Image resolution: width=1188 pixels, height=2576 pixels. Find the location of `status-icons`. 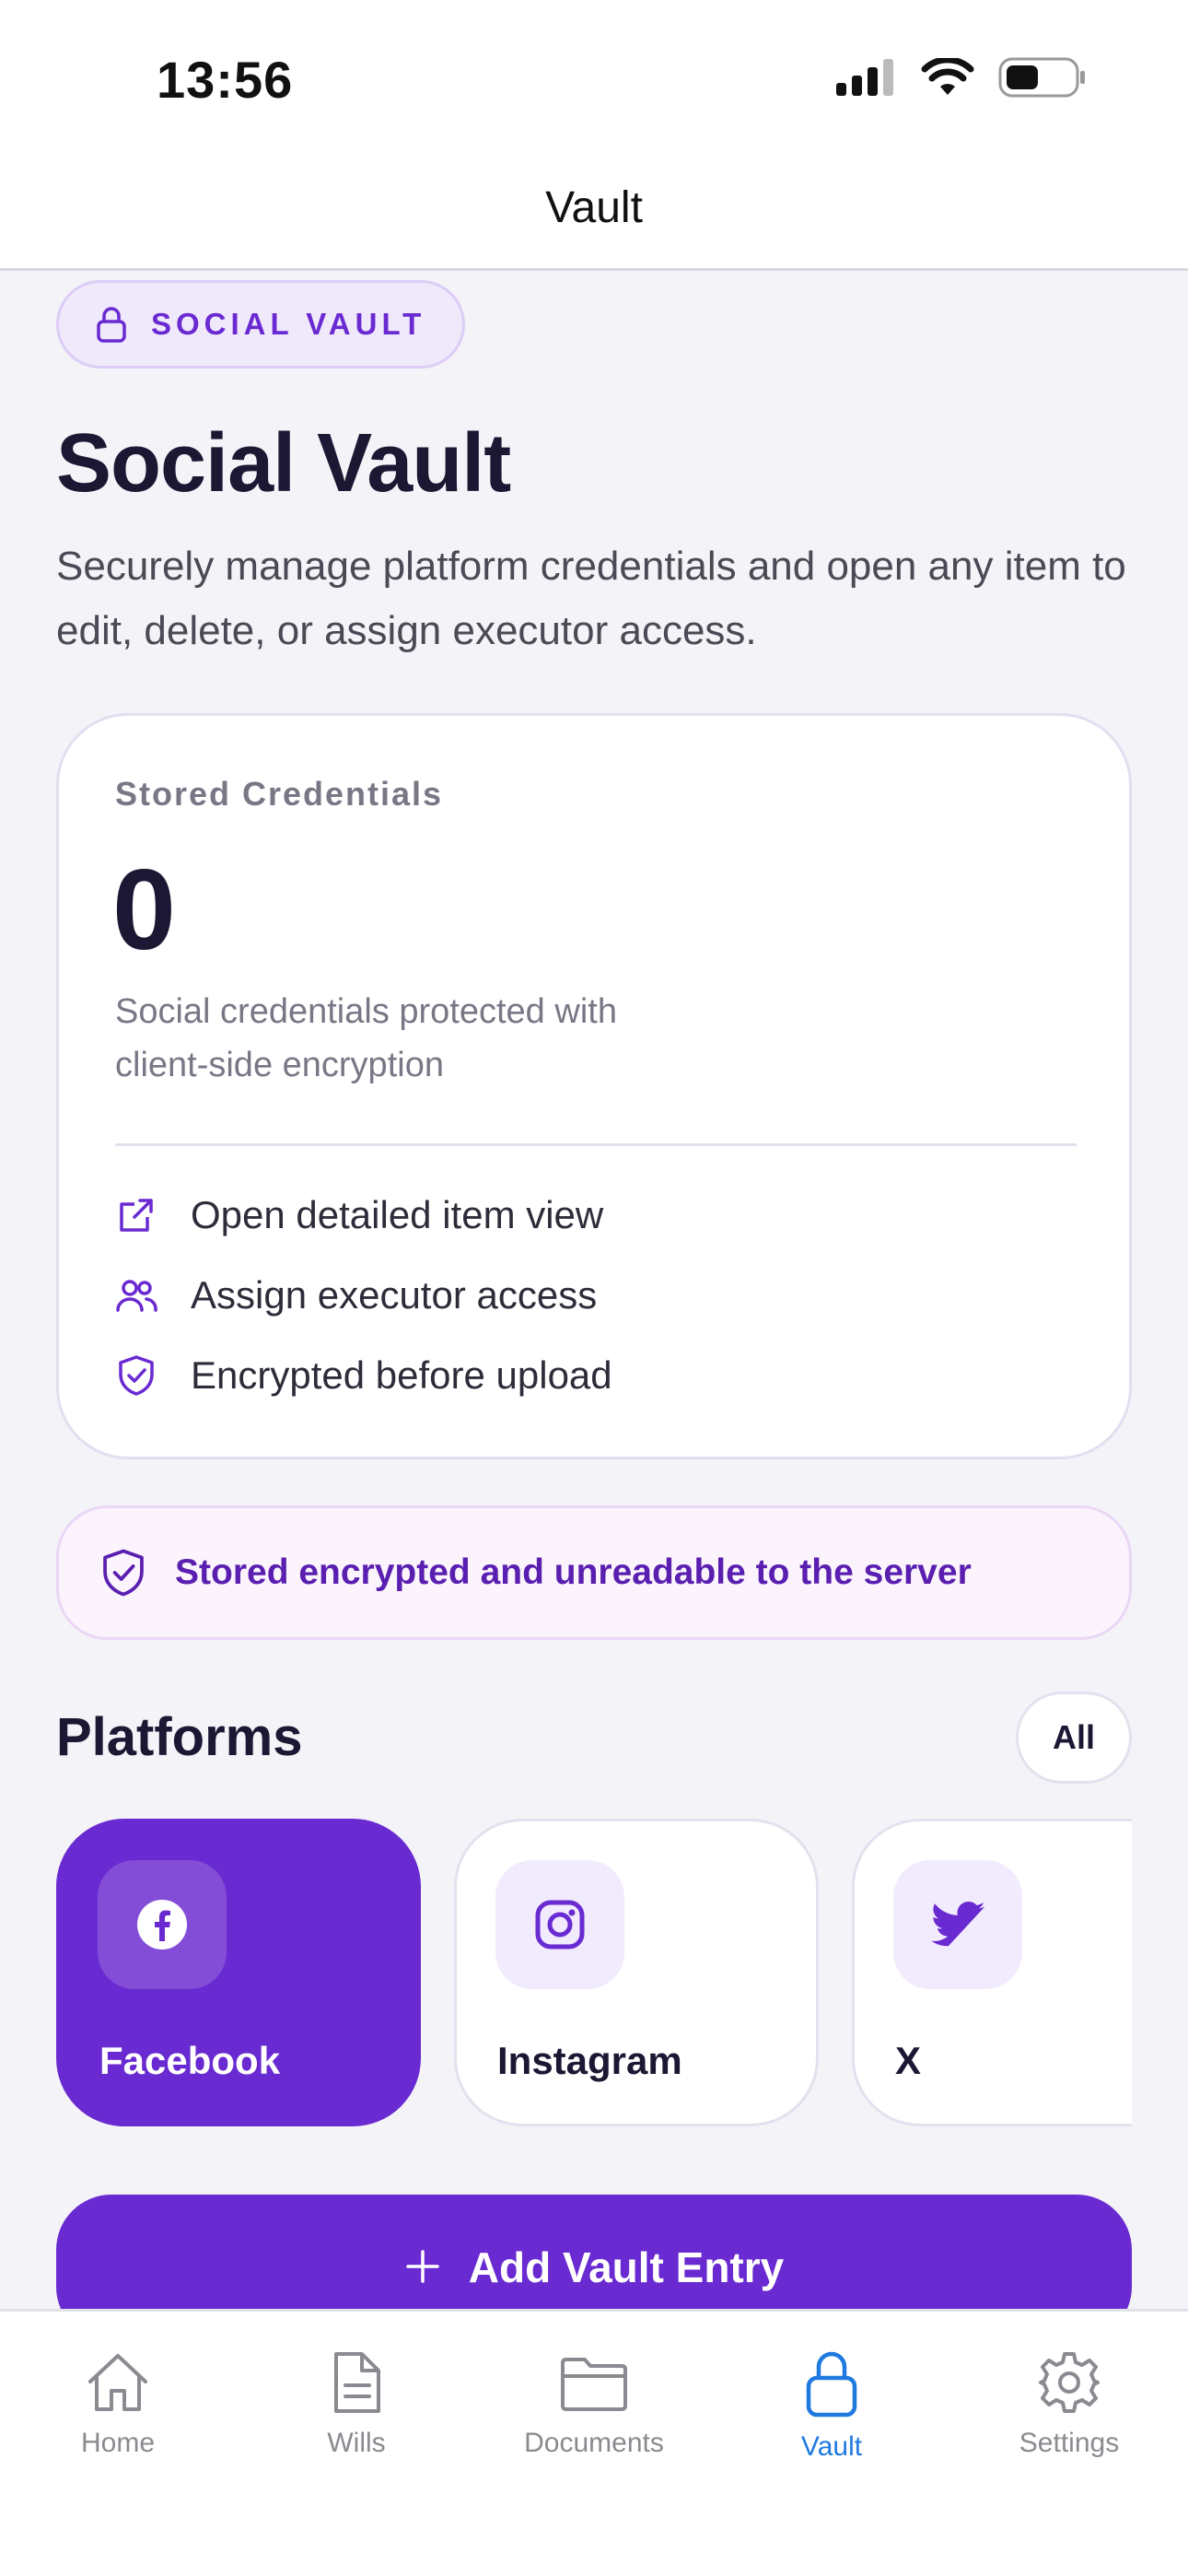

status-icons is located at coordinates (961, 77).